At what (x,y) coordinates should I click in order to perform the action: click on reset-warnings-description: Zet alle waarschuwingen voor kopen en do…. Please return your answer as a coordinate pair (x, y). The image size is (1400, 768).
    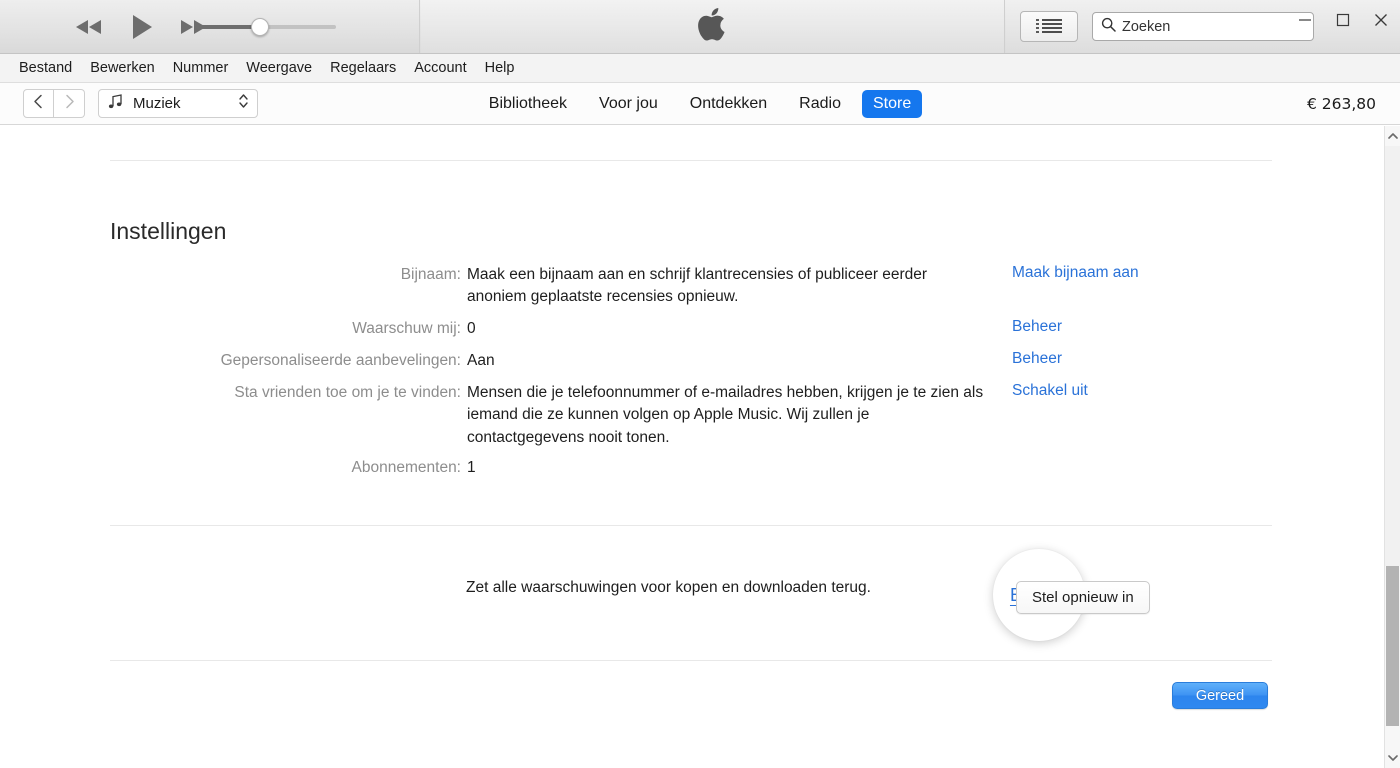
    Looking at the image, I should click on (668, 587).